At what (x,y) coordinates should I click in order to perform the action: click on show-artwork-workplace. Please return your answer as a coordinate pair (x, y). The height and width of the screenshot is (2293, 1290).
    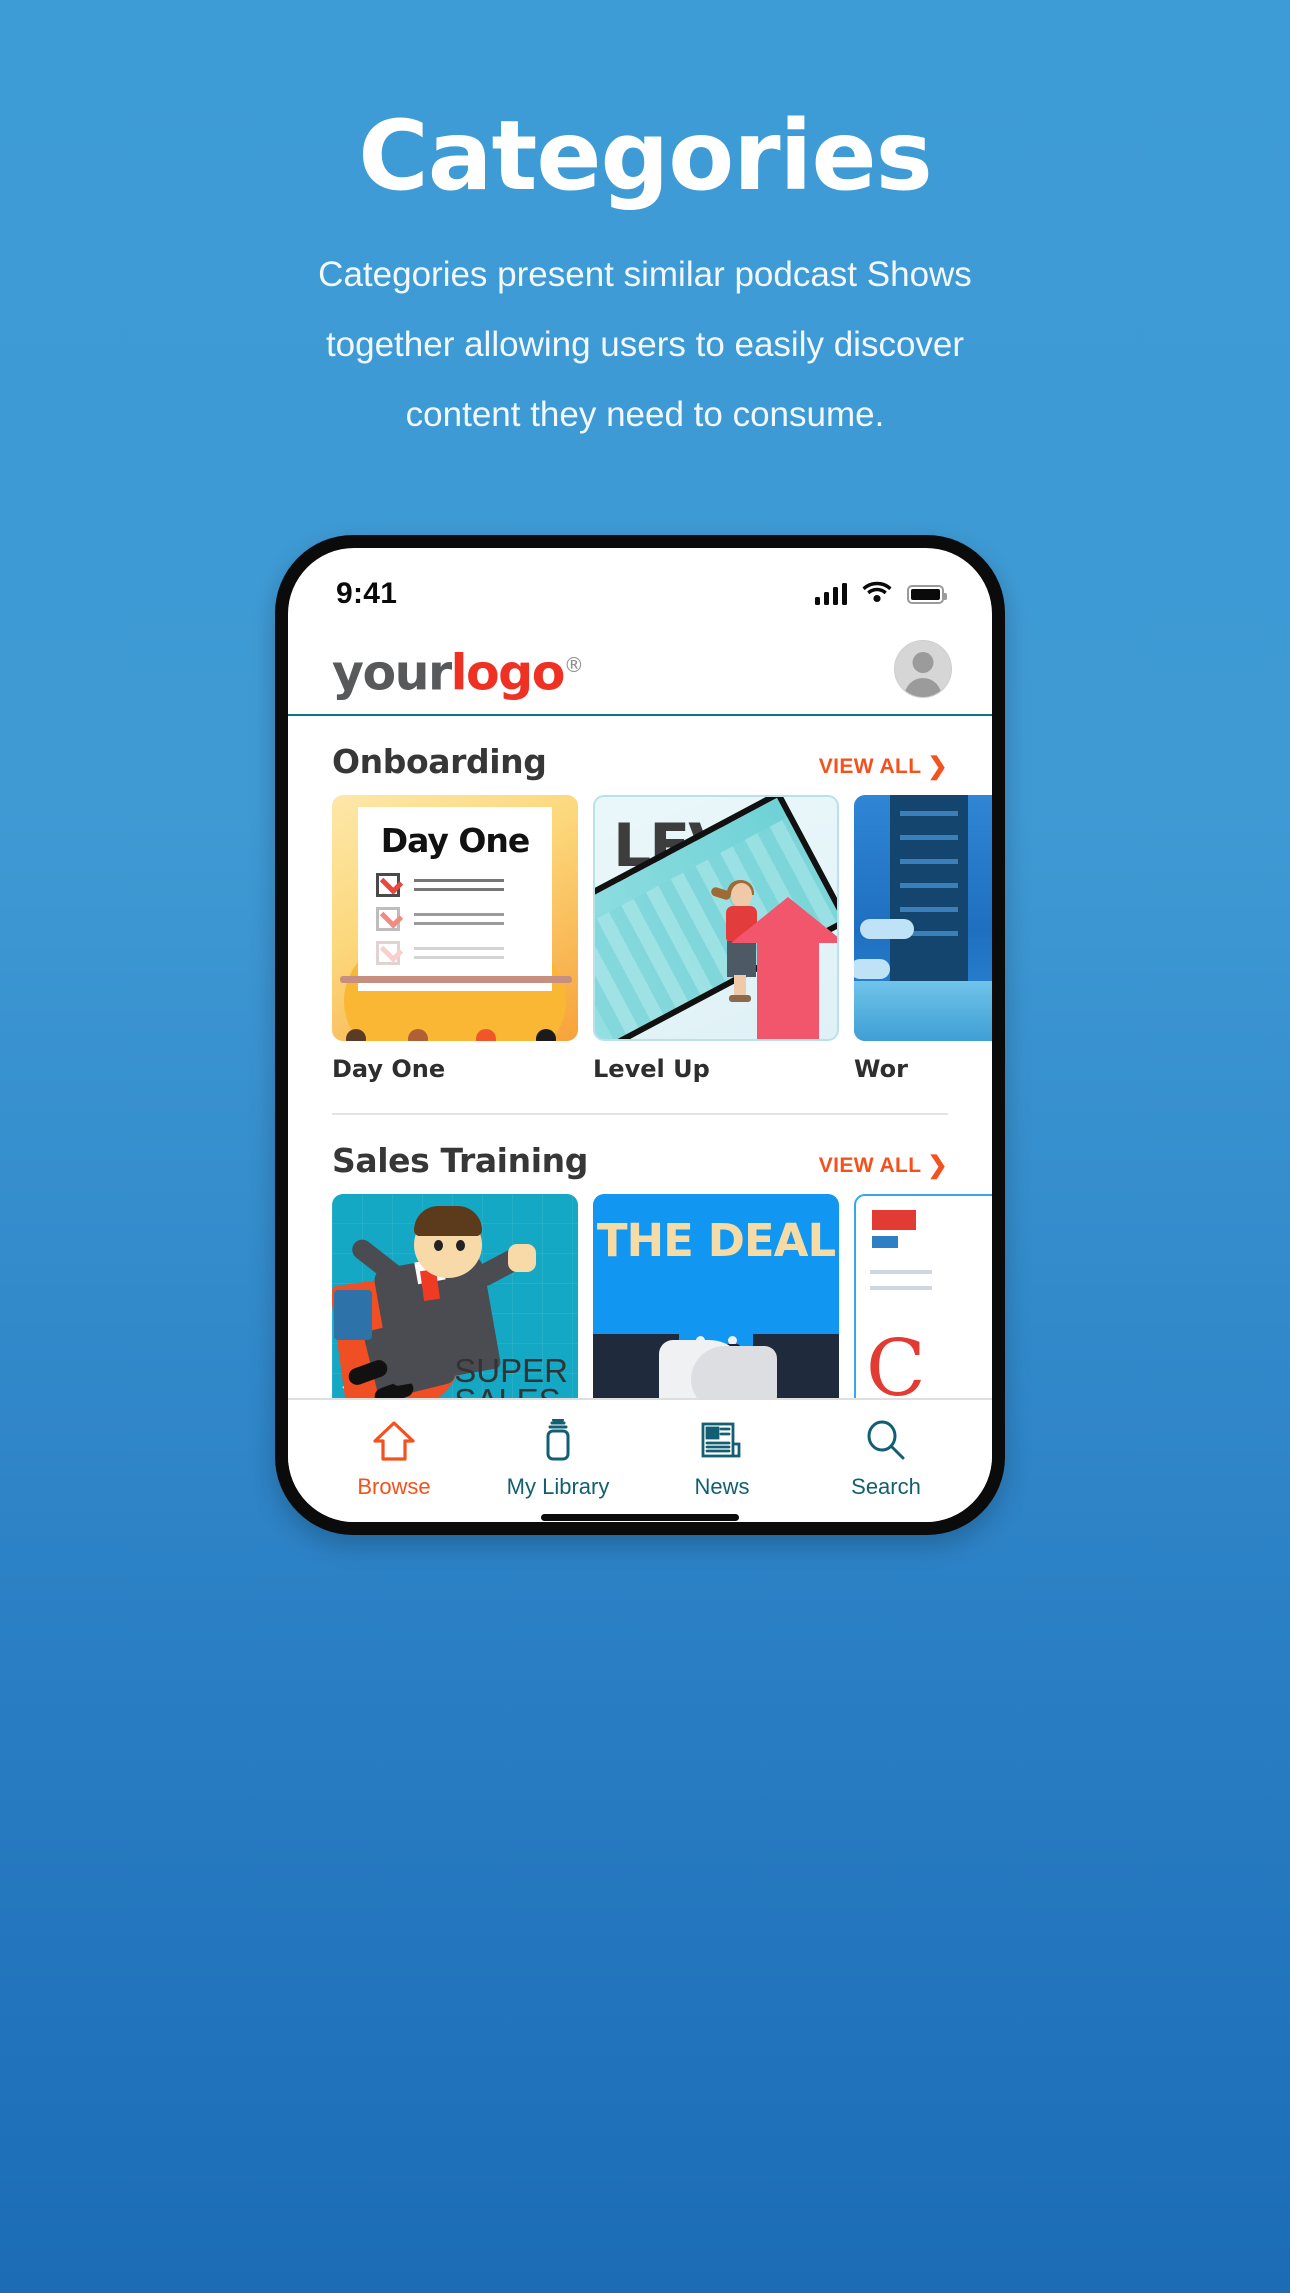
    Looking at the image, I should click on (923, 918).